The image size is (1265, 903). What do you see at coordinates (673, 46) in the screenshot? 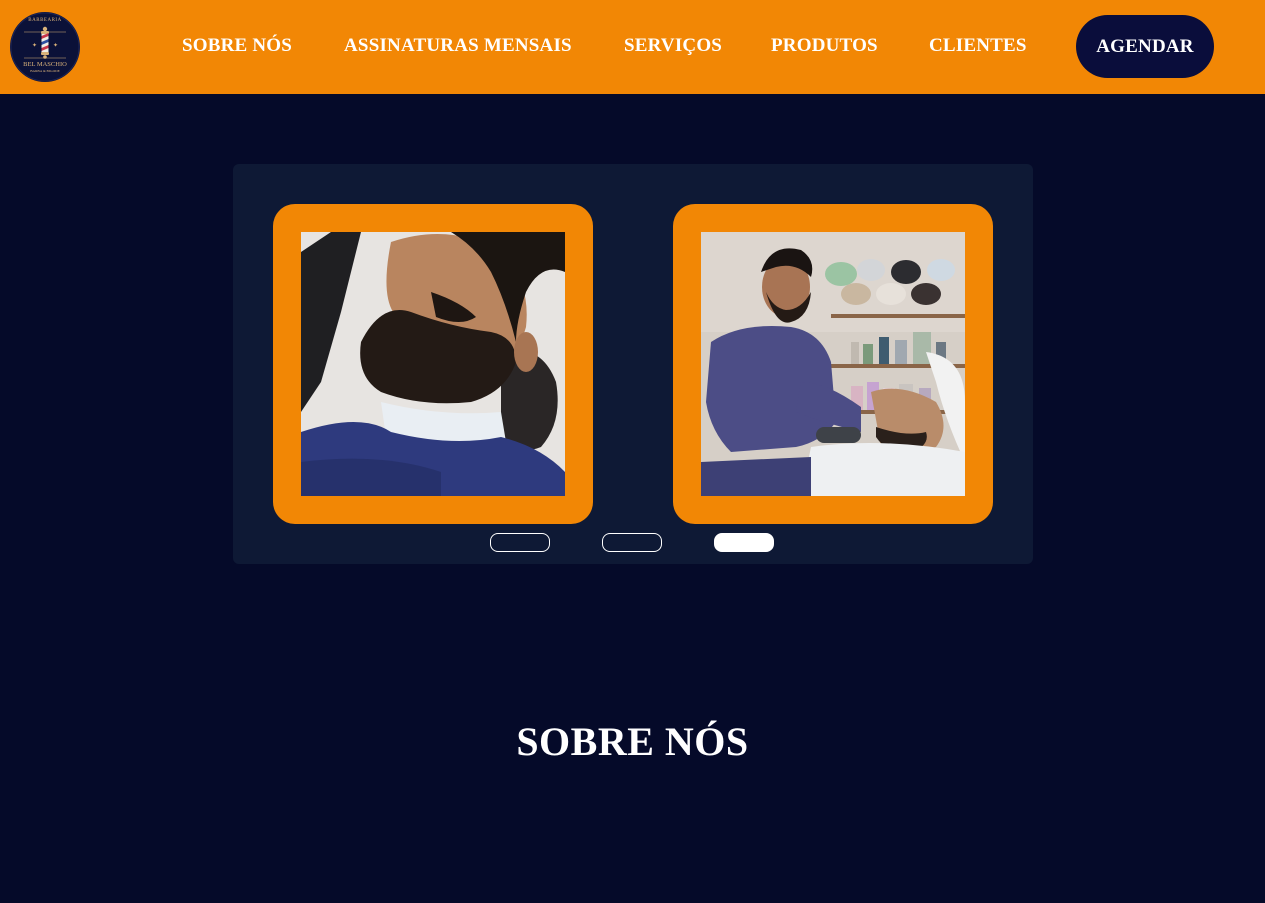
I see `nav-servicos: SERVIÇOS` at bounding box center [673, 46].